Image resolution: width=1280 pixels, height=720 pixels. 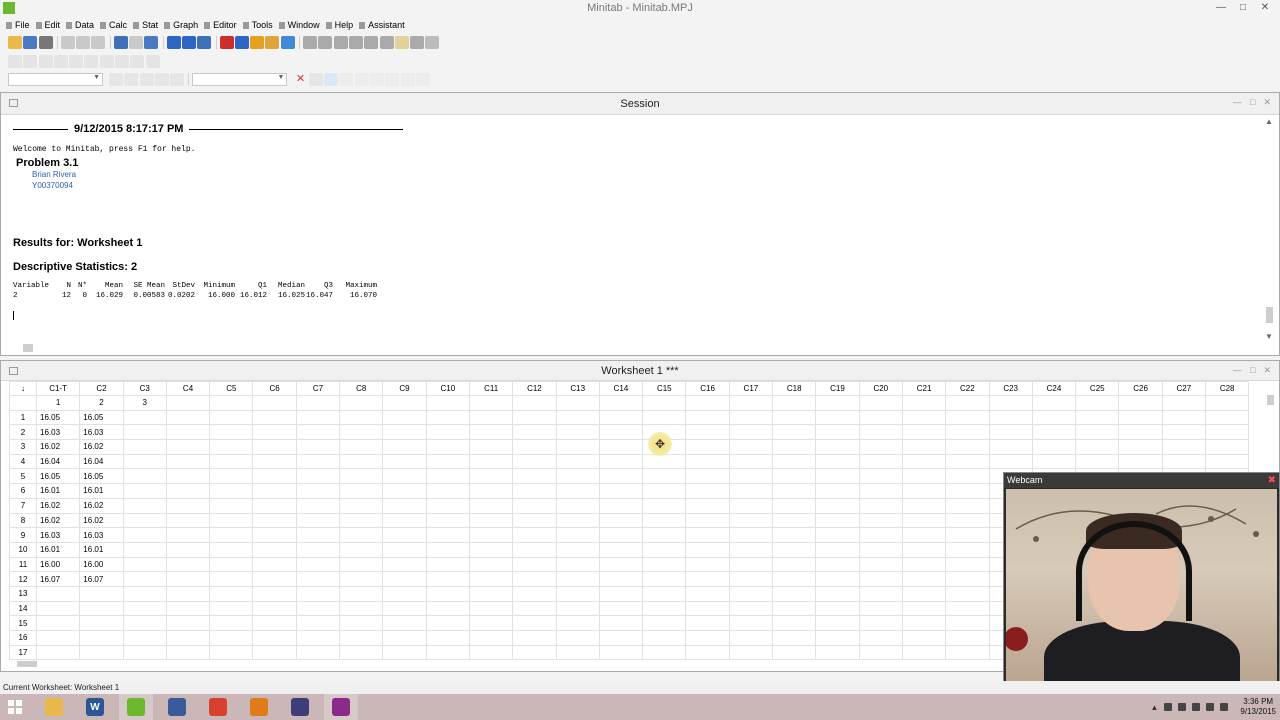 What do you see at coordinates (223, 24) in the screenshot?
I see `menu-editor: Editor` at bounding box center [223, 24].